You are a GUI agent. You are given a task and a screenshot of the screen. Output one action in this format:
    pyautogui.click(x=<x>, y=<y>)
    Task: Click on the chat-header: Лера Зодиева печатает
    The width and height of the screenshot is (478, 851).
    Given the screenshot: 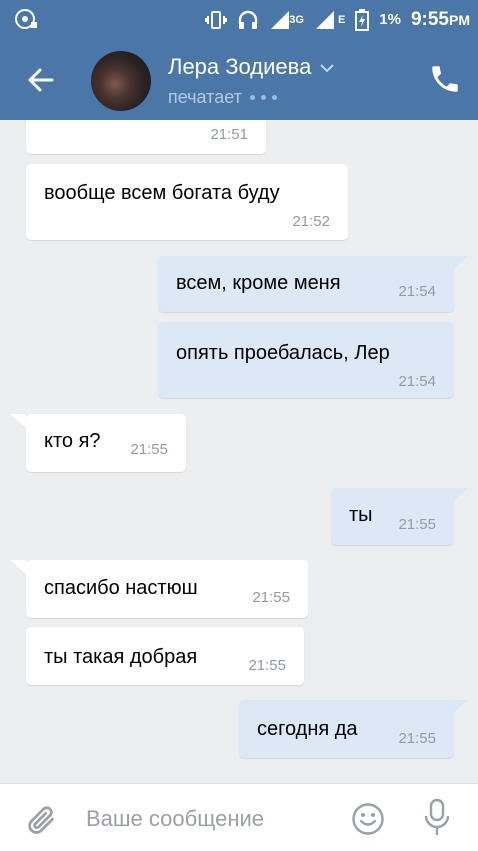 What is the action you would take?
    pyautogui.click(x=239, y=80)
    